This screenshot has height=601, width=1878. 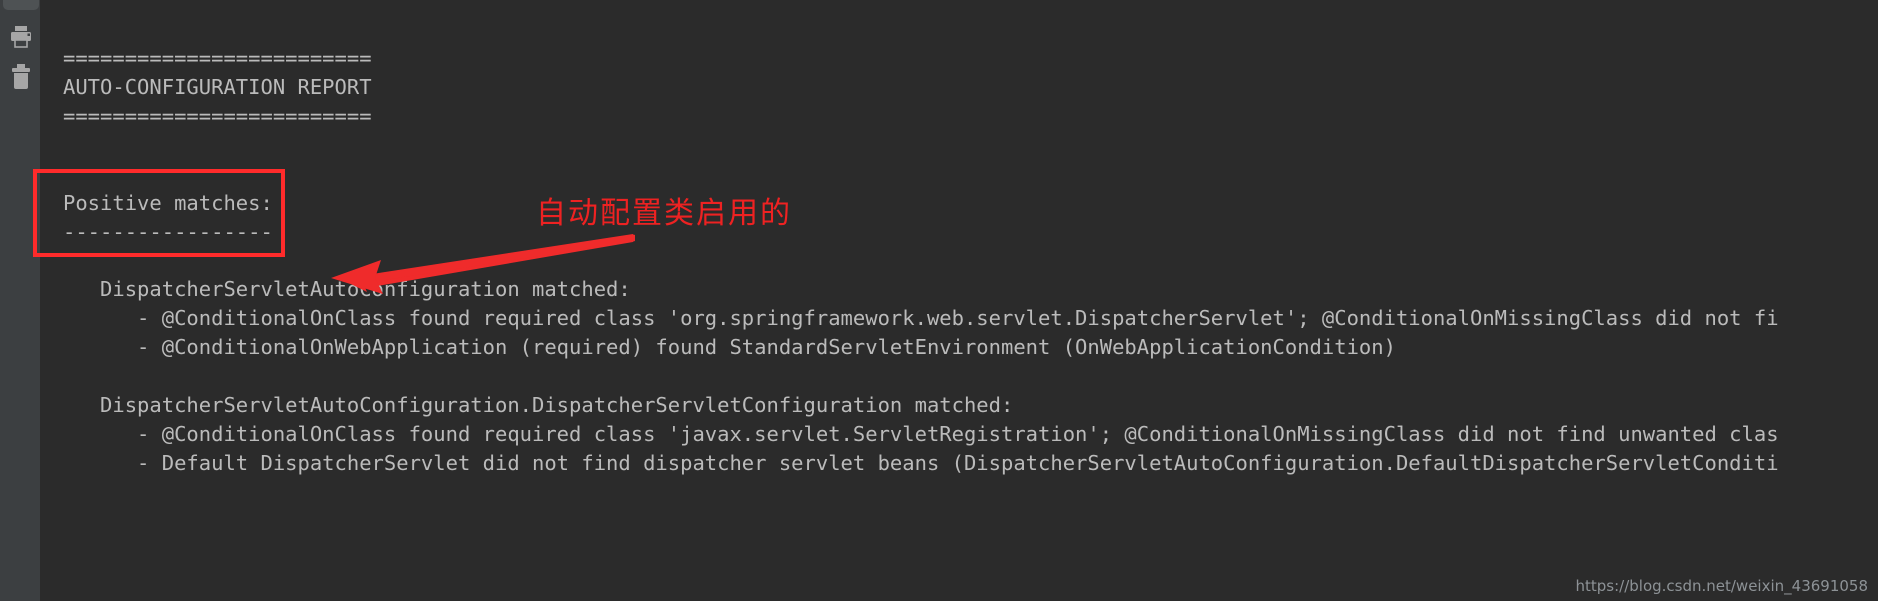 I want to click on print-button, so click(x=20, y=39).